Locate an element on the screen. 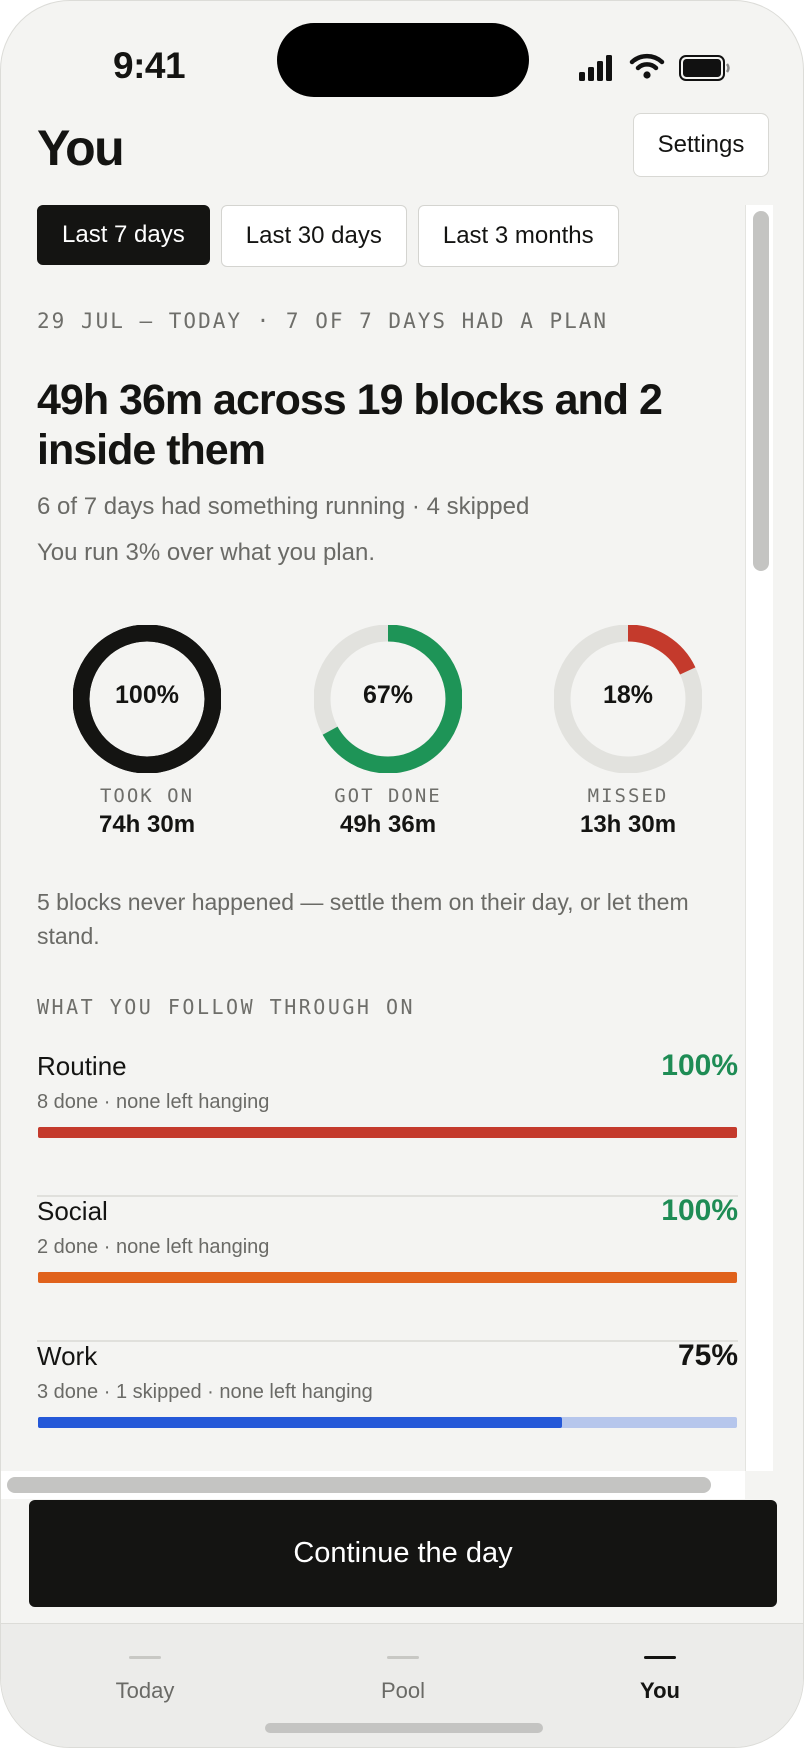  tab-today: Today is located at coordinates (145, 1669).